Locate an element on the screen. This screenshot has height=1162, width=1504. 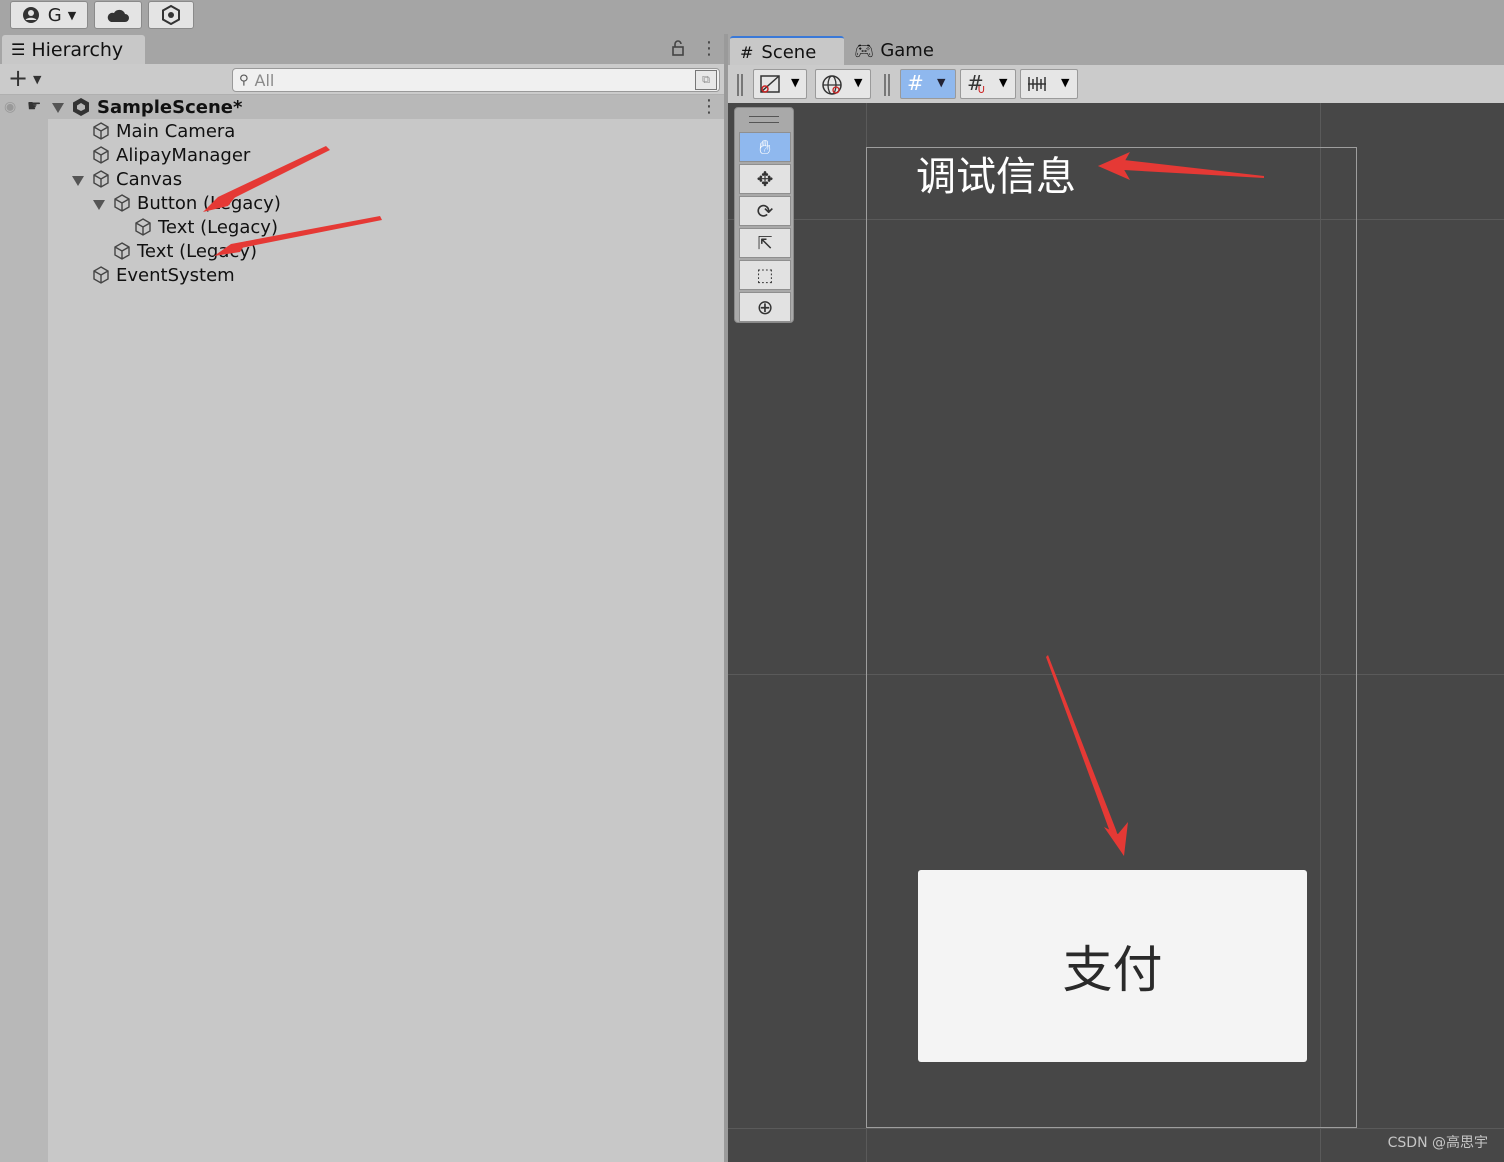
hierarchy-item-alipay-manager: AlipayManager is located at coordinates (170, 155).